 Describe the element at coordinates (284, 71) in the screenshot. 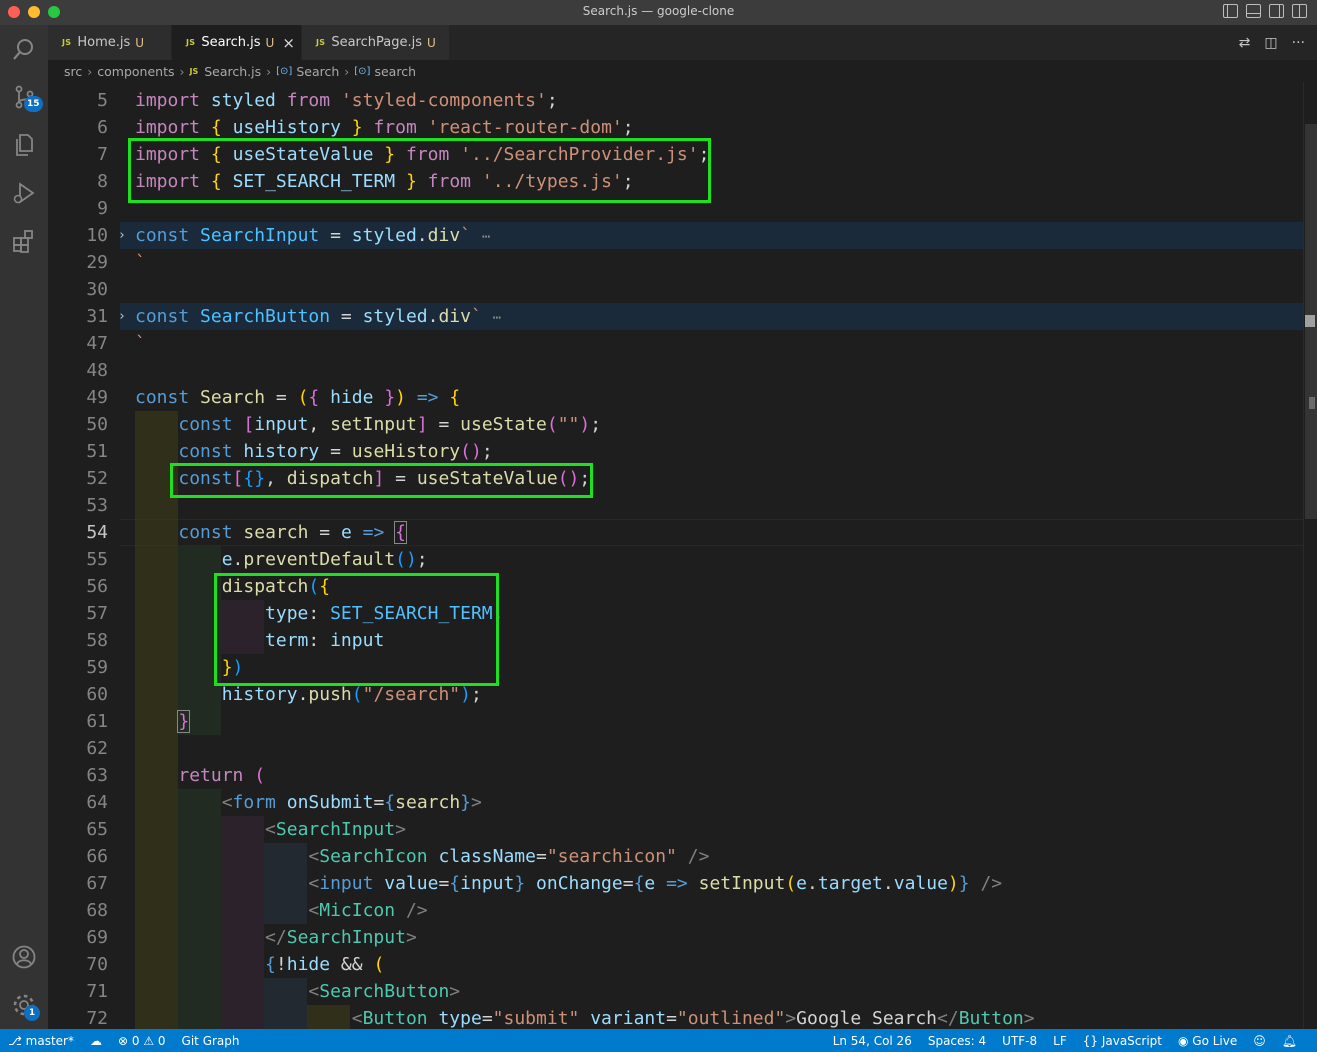

I see `symbol-variable-icon: [⊙]` at that location.